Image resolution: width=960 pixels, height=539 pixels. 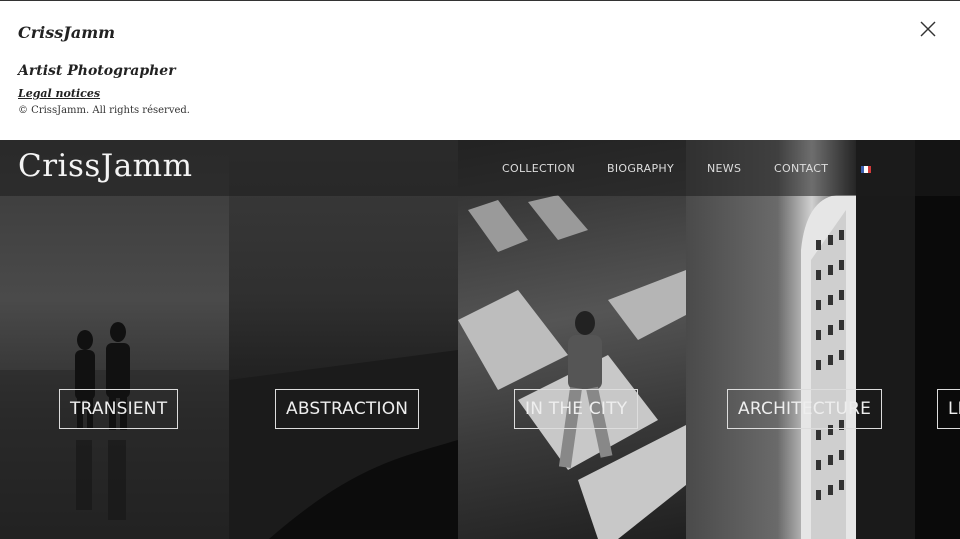 I want to click on nav-contact: CONTACT, so click(x=801, y=168).